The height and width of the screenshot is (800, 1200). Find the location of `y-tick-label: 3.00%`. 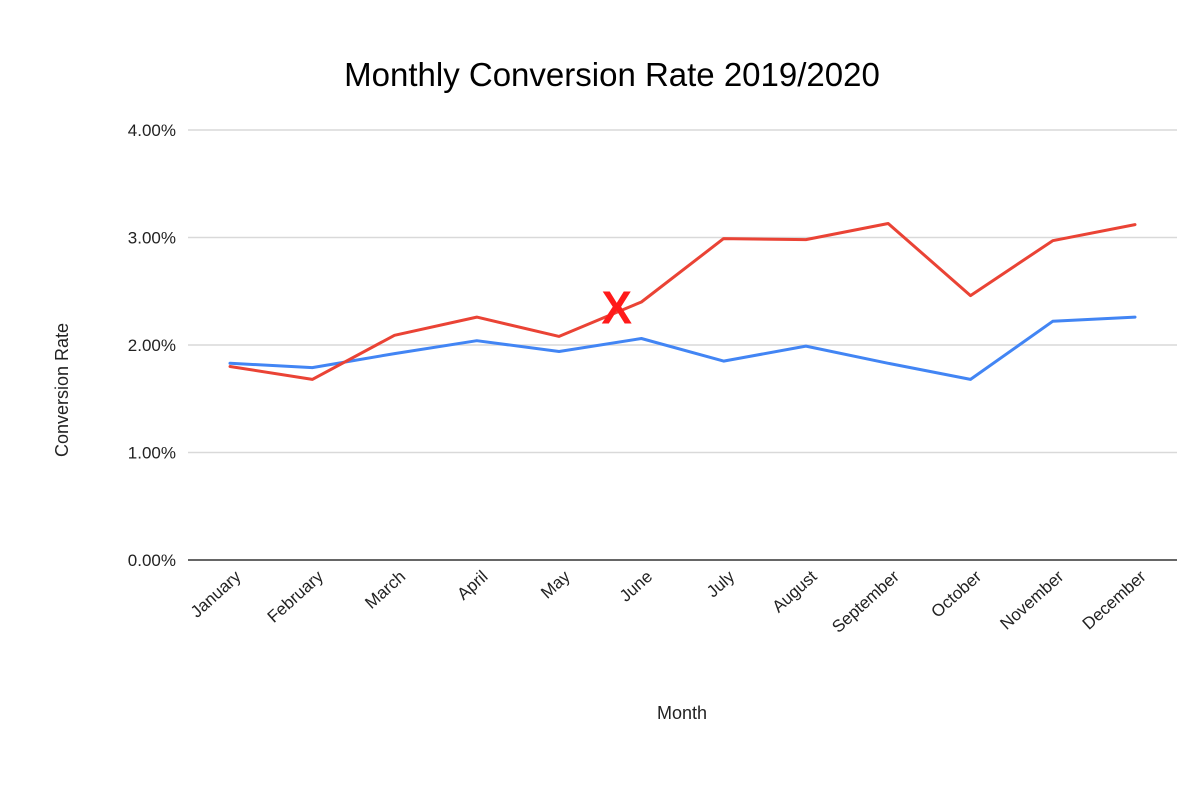

y-tick-label: 3.00% is located at coordinates (152, 238).